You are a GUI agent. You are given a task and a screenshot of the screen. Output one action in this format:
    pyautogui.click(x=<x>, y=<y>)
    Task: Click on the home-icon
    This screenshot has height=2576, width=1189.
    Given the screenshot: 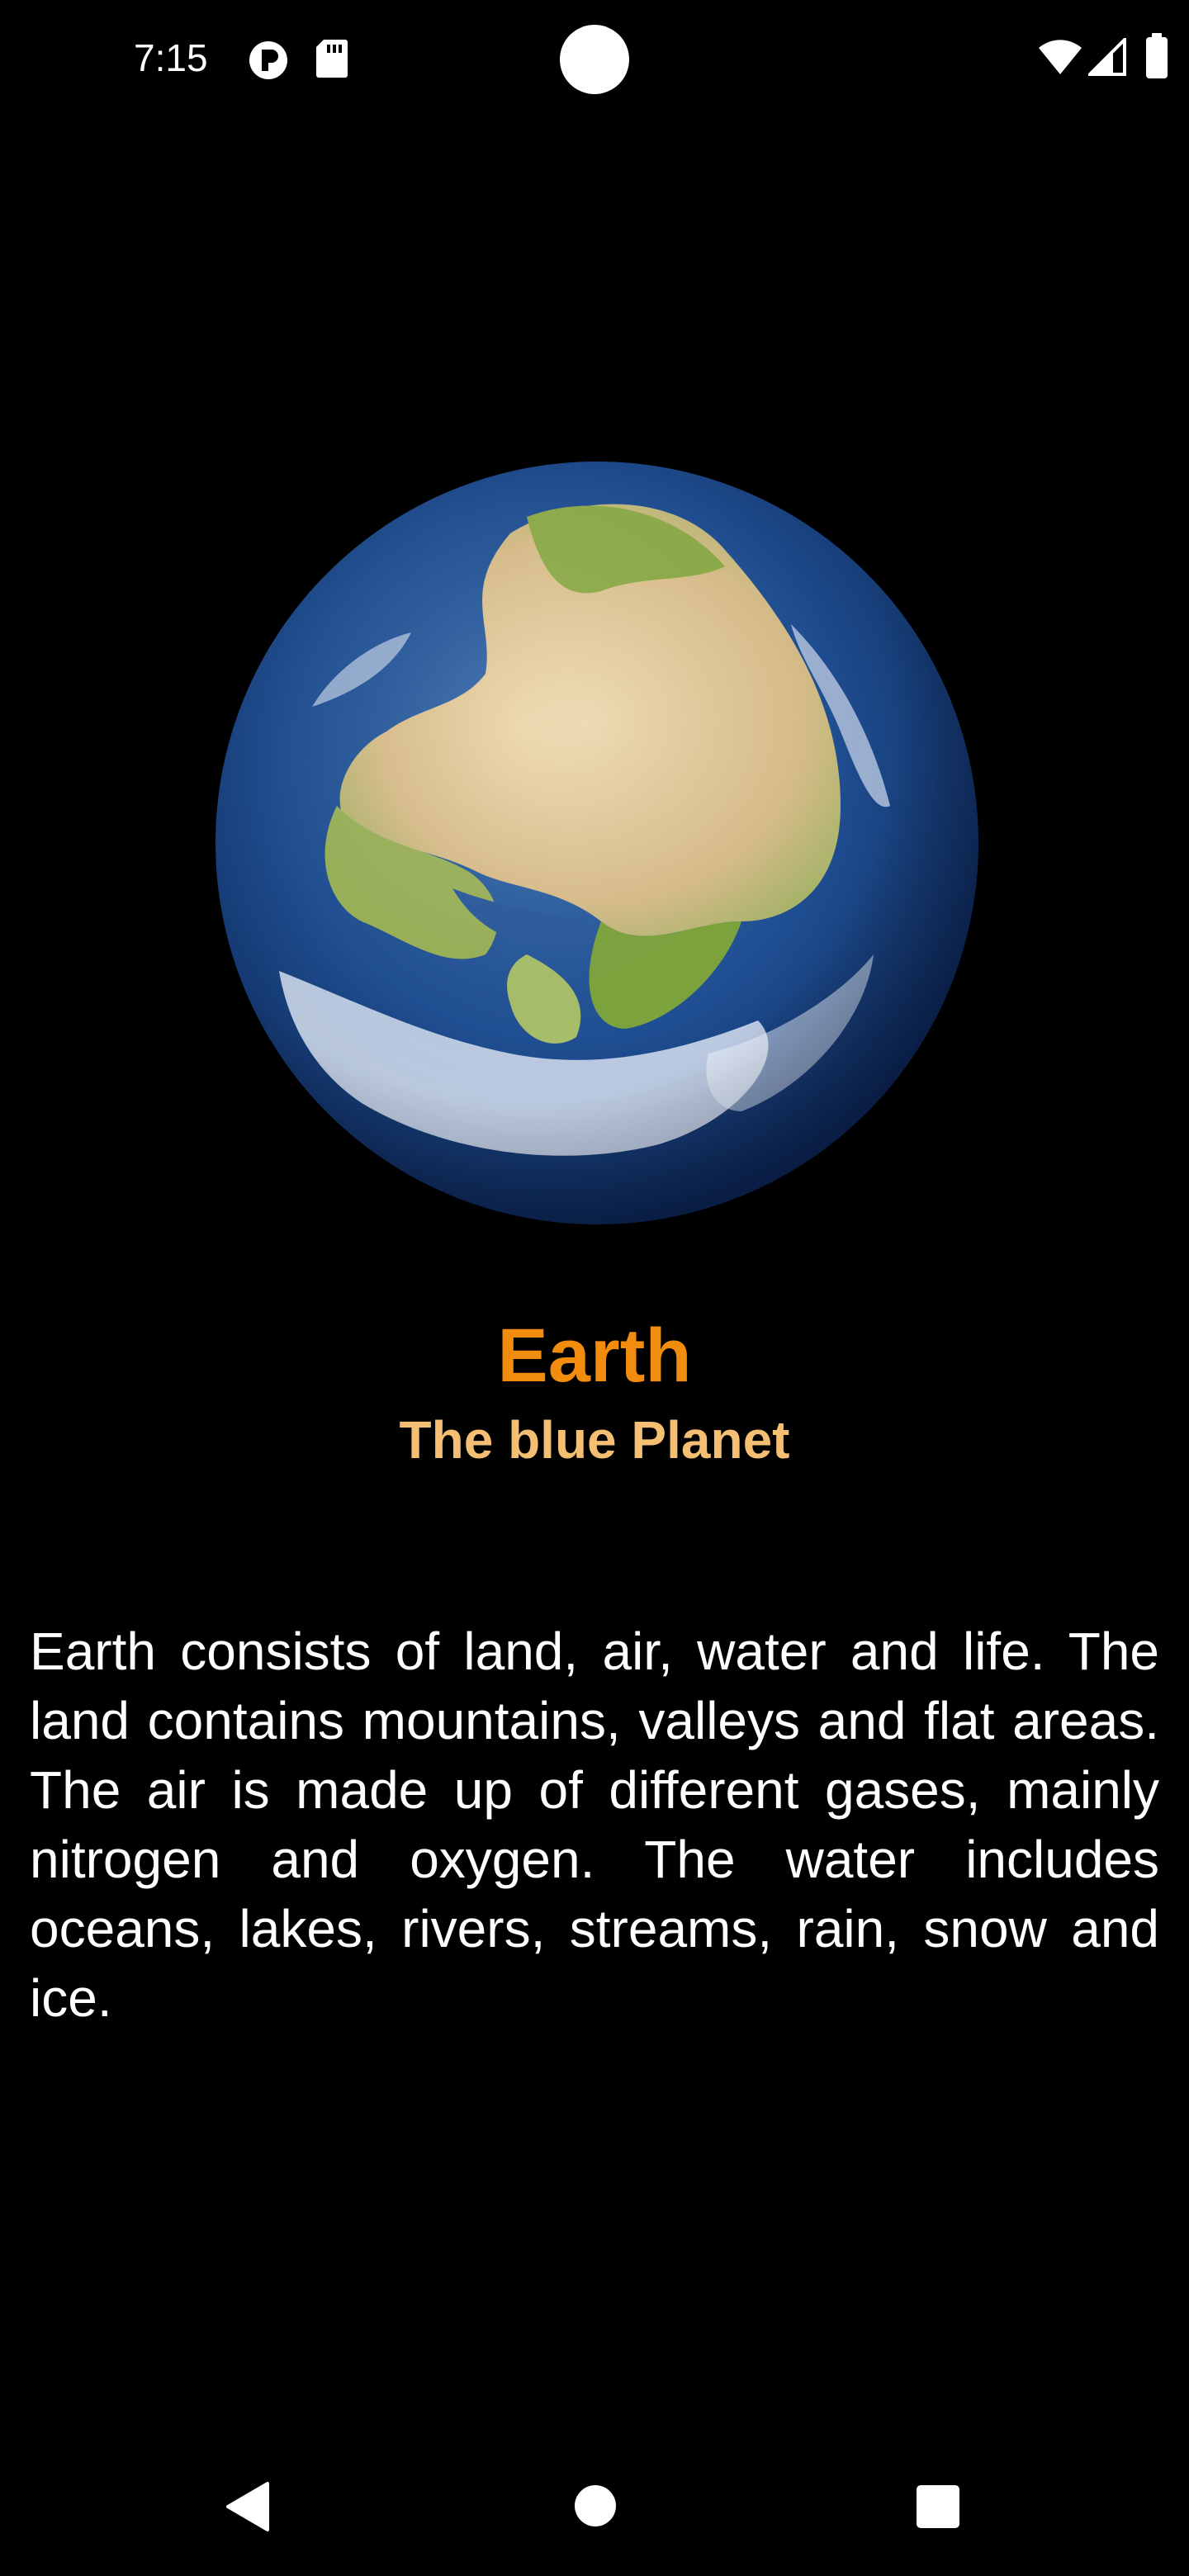 What is the action you would take?
    pyautogui.click(x=595, y=2506)
    